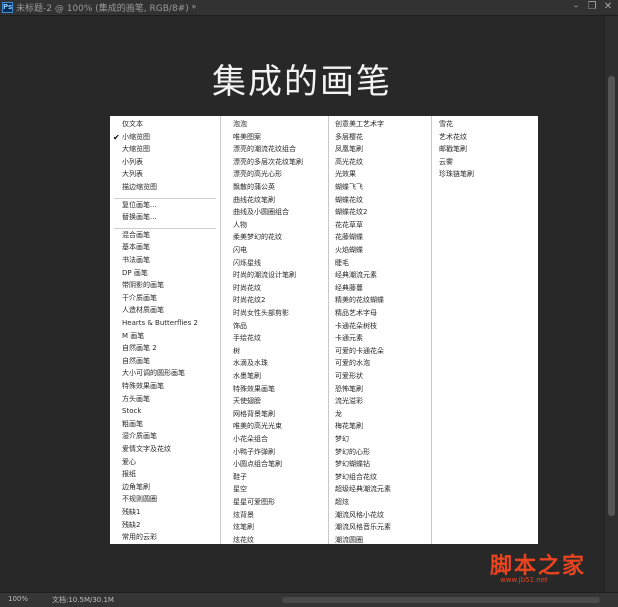  What do you see at coordinates (247, 376) in the screenshot?
I see `menu-item: 水墨笔刷` at bounding box center [247, 376].